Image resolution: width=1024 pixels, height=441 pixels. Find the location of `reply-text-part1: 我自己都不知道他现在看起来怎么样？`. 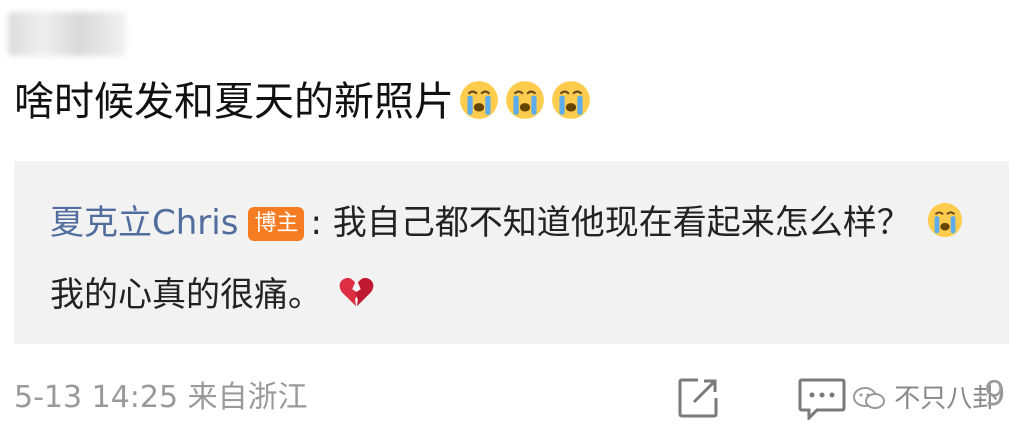

reply-text-part1: 我自己都不知道他现在看起来怎么样？ is located at coordinates (621, 223).